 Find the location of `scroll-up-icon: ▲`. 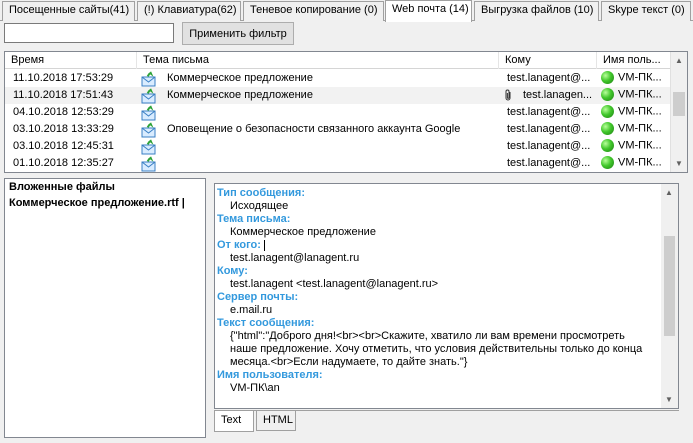

scroll-up-icon: ▲ is located at coordinates (679, 60).